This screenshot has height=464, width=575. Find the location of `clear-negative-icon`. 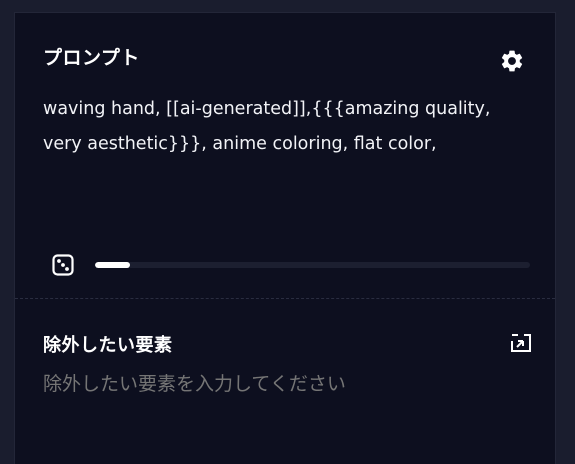

clear-negative-icon is located at coordinates (521, 343).